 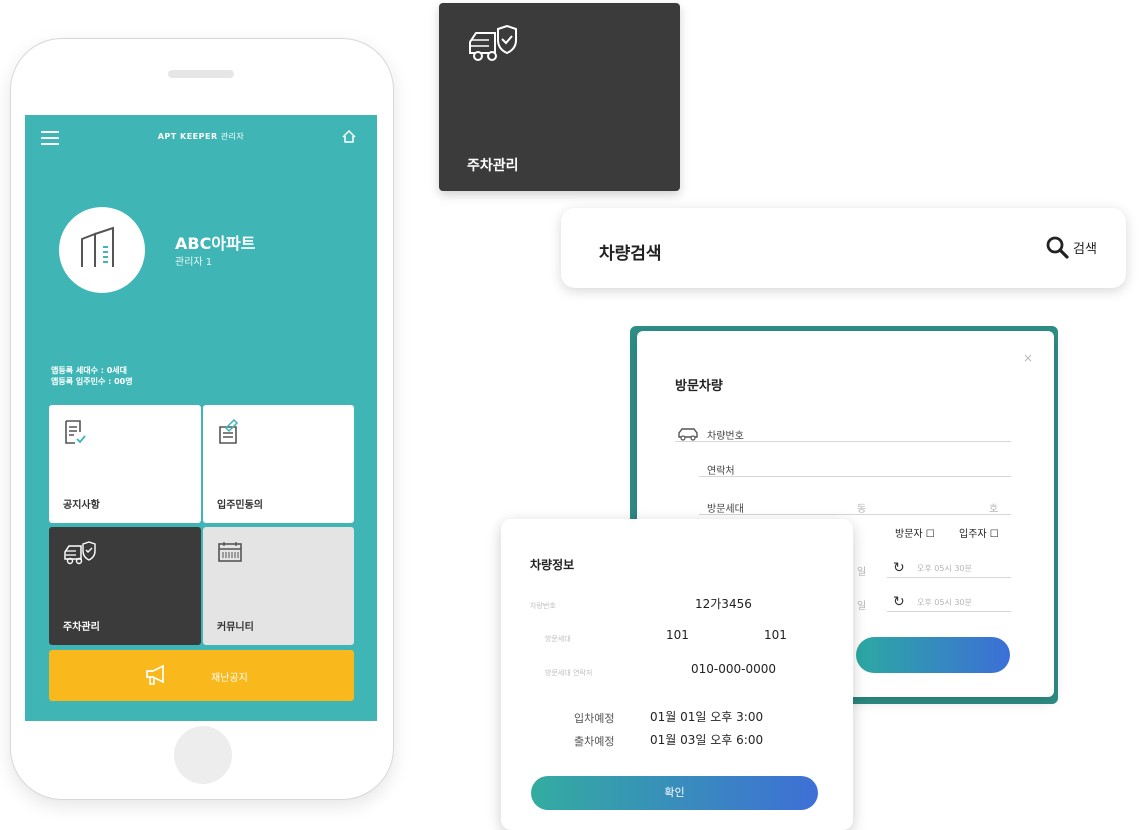 I want to click on household-label: 방문세대, so click(x=725, y=509).